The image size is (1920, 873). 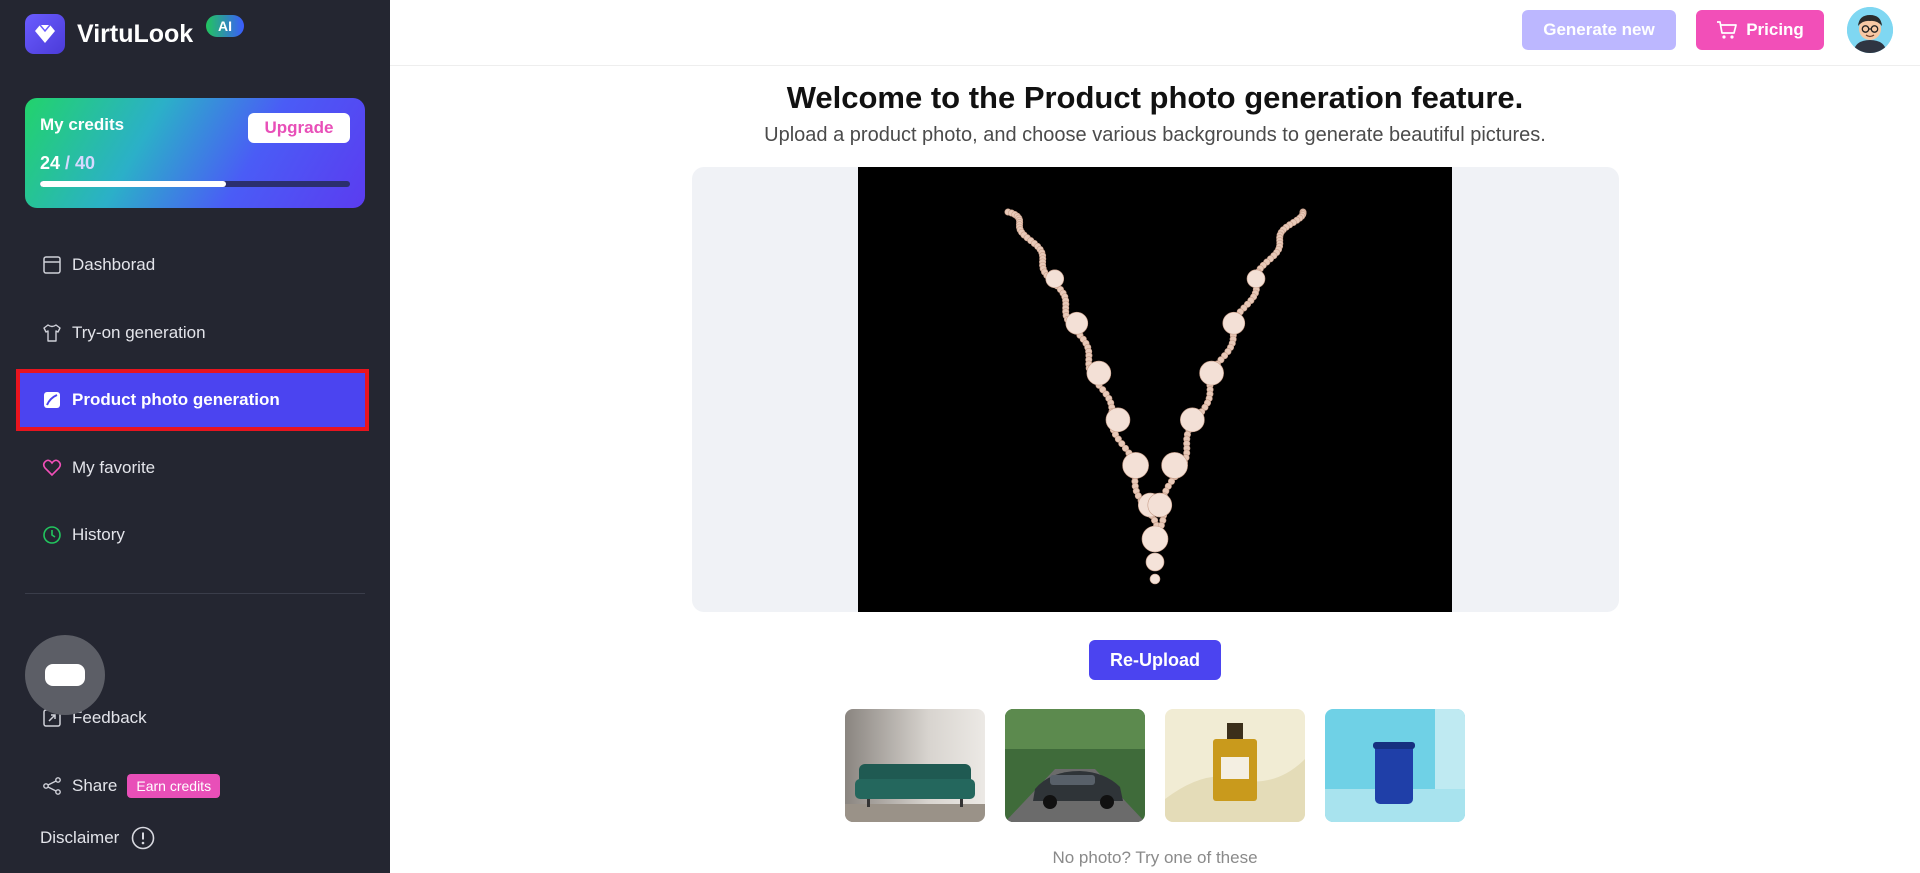 I want to click on top-header, so click(x=1155, y=33).